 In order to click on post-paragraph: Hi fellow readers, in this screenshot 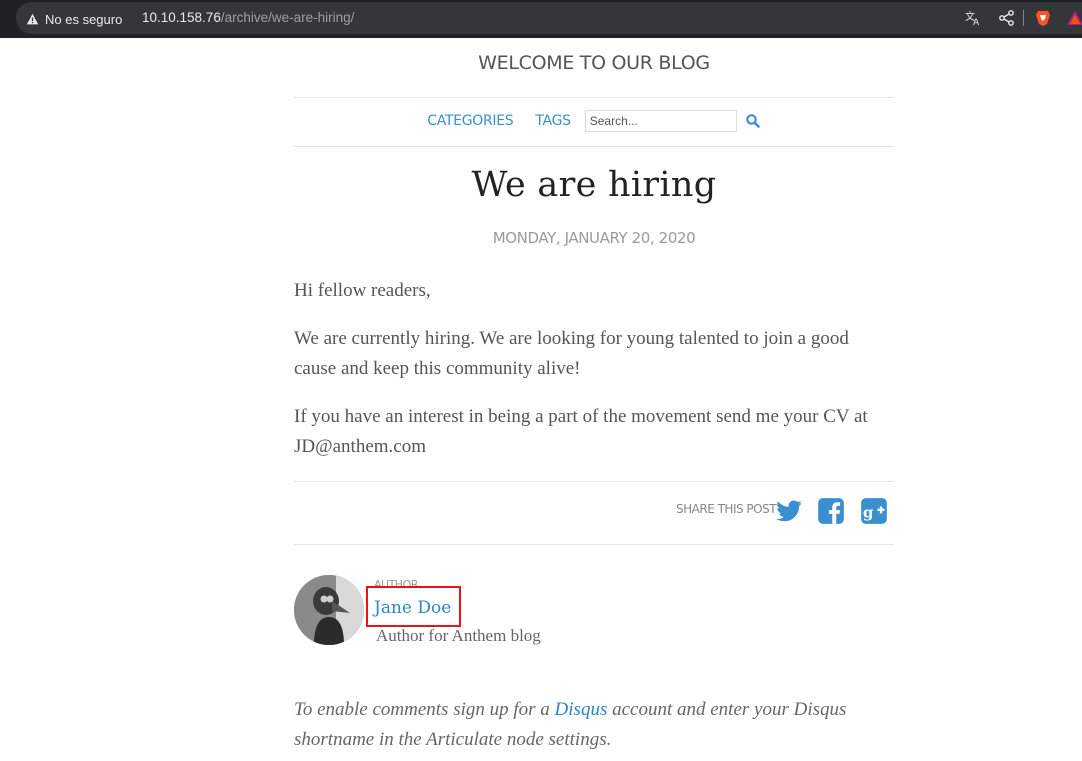, I will do `click(362, 290)`.